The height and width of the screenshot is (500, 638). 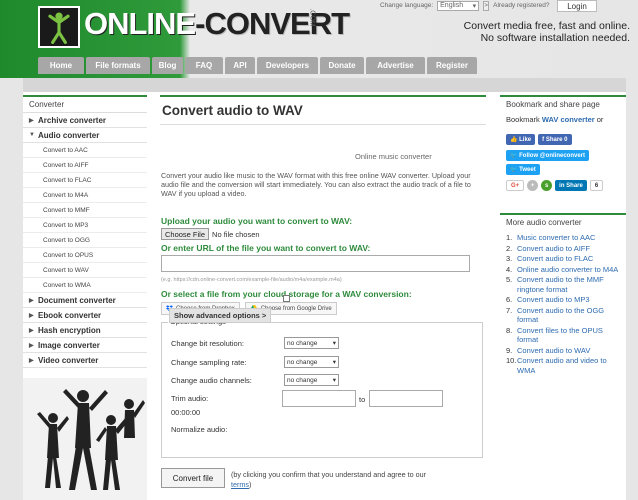 I want to click on sidebar-subitem-ogg: Convert to OGG, so click(x=85, y=240).